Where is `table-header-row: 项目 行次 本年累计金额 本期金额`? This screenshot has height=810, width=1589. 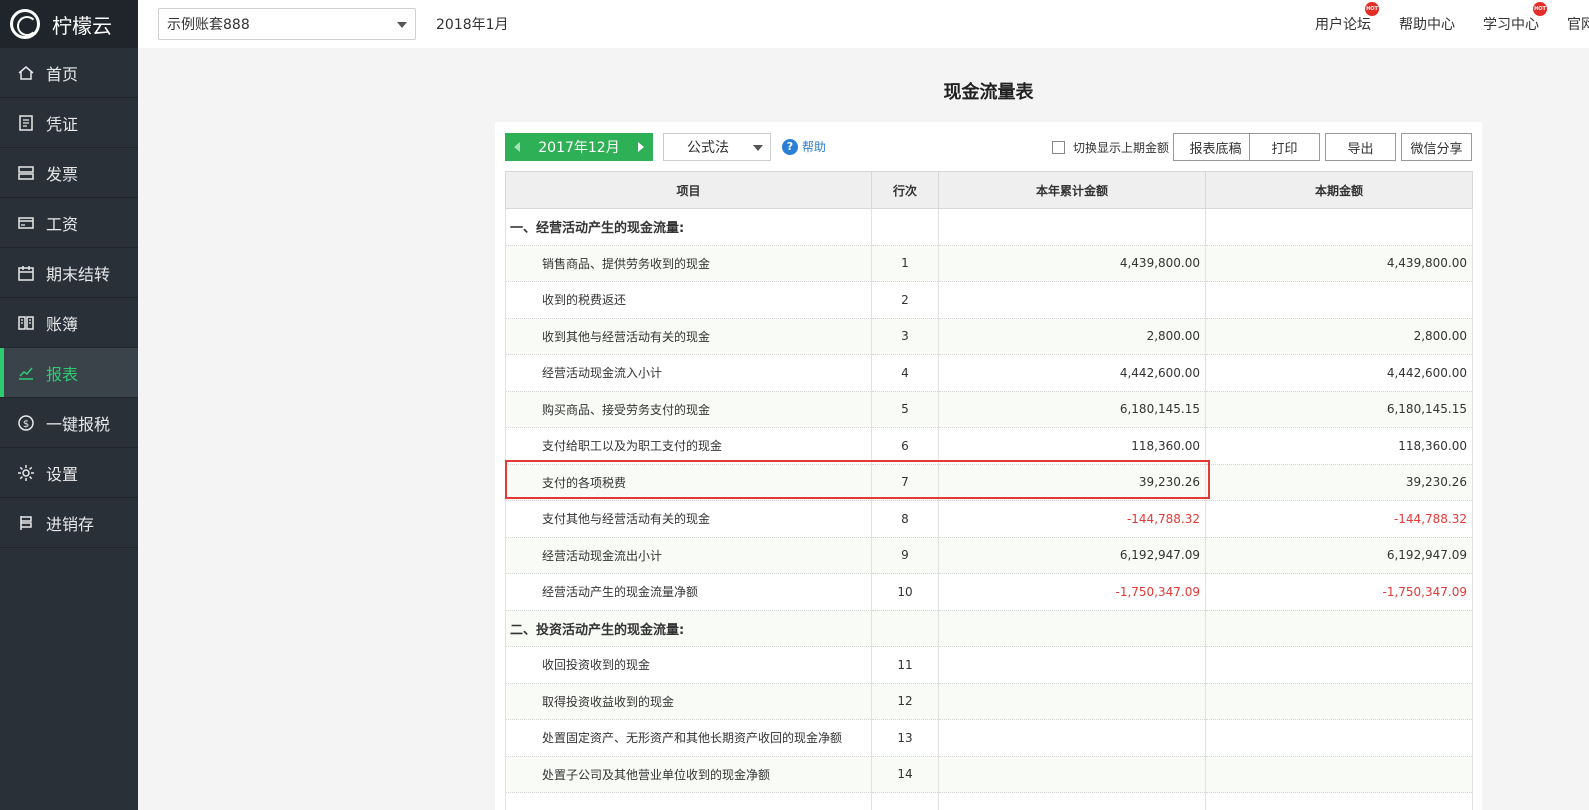
table-header-row: 项目 行次 本年累计金额 本期金额 is located at coordinates (989, 190).